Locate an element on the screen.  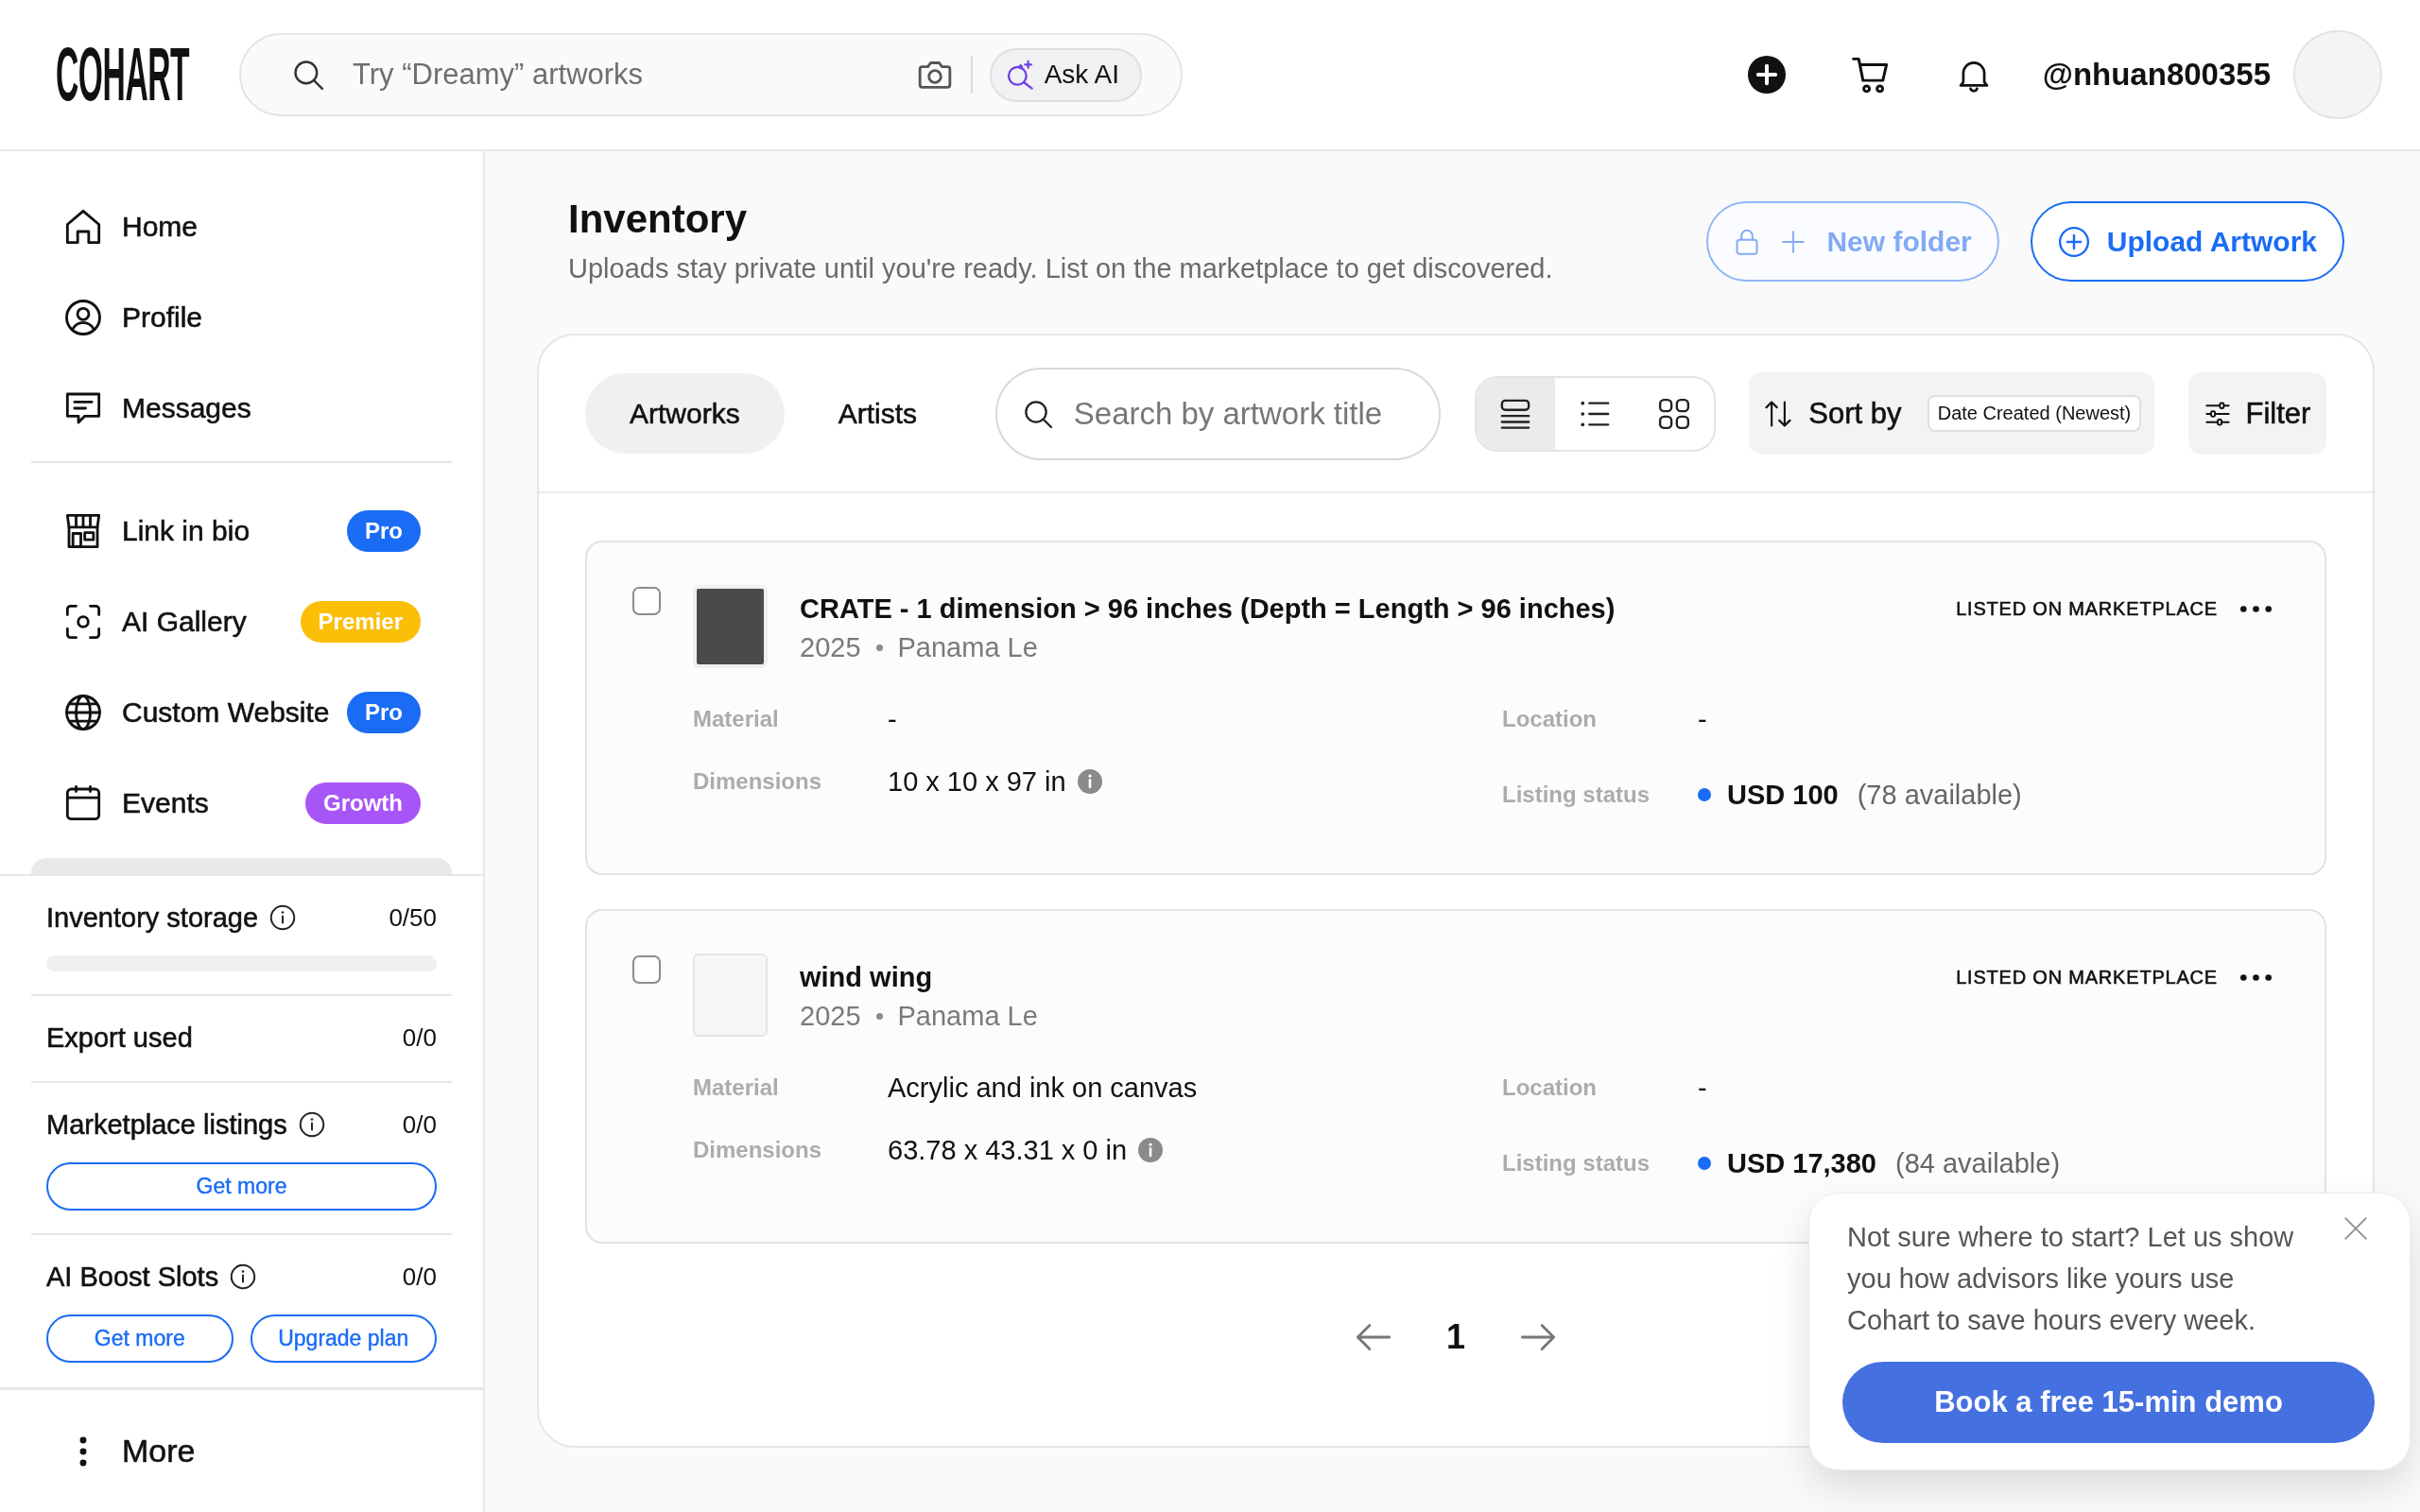
search-input: Search by artwork title is located at coordinates (1245, 413).